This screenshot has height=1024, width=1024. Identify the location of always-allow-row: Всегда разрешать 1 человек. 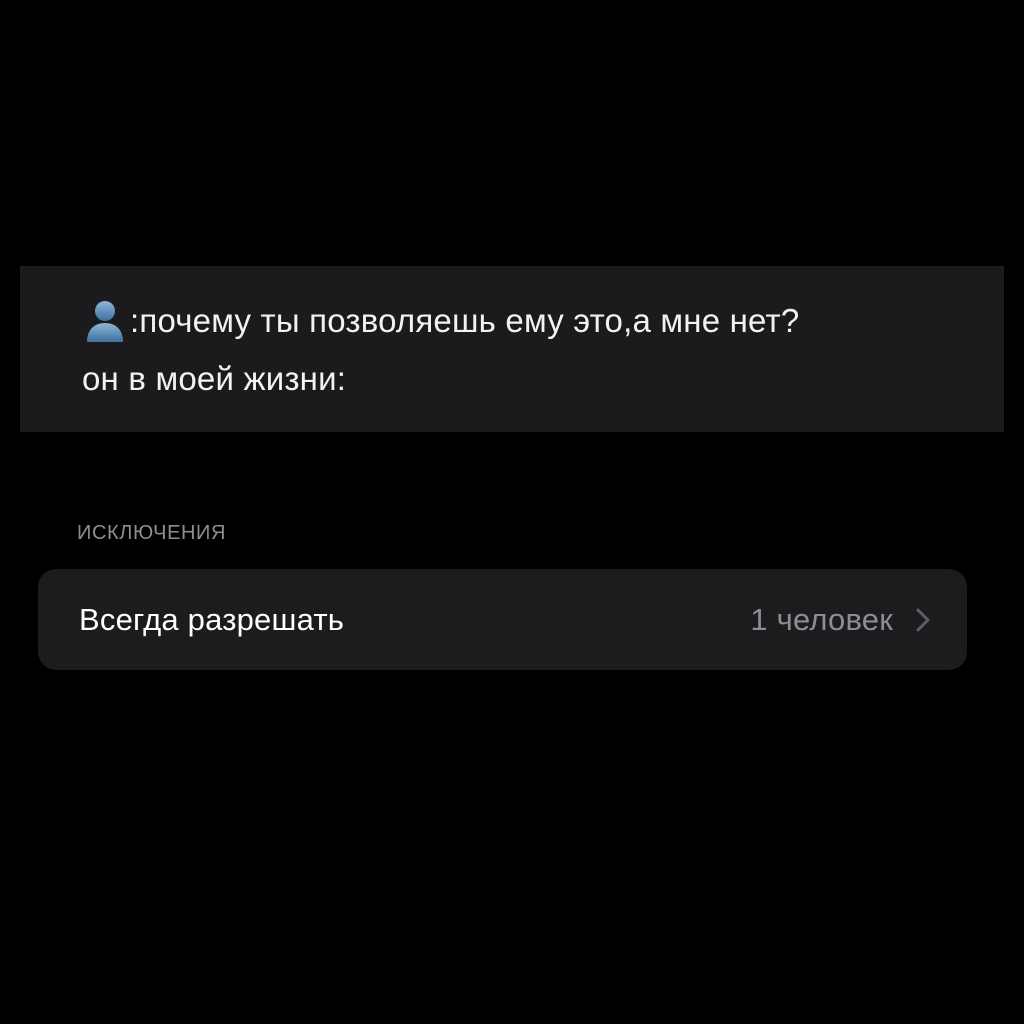
(502, 619).